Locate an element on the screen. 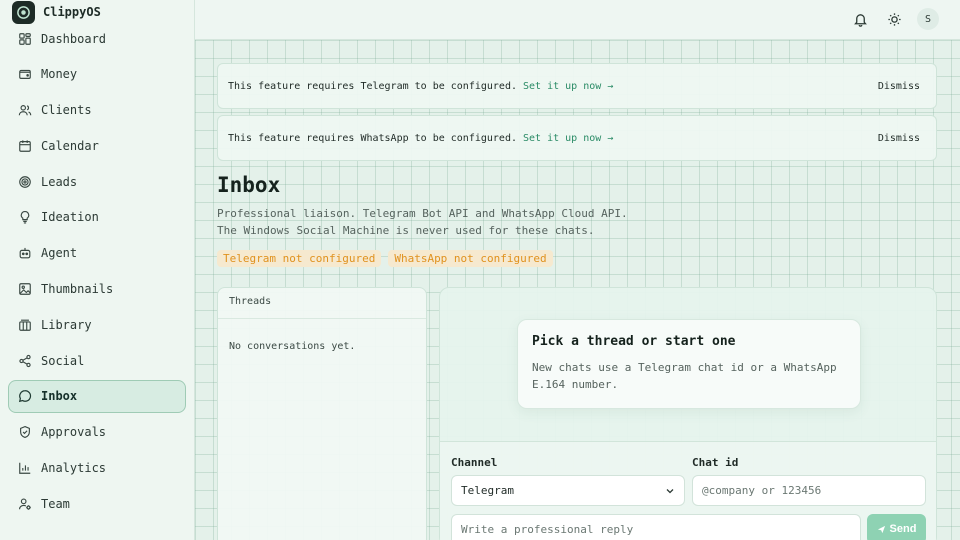  chat-id-label: Chat id is located at coordinates (715, 462).